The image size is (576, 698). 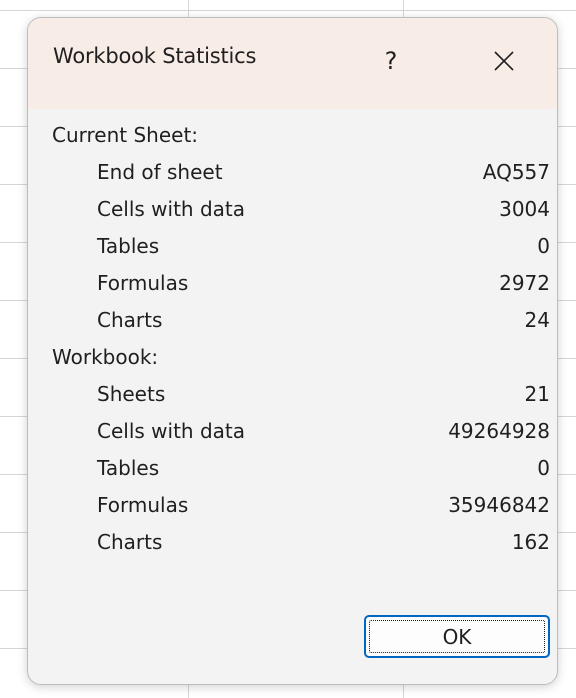 I want to click on stat-value: 24, so click(x=537, y=320).